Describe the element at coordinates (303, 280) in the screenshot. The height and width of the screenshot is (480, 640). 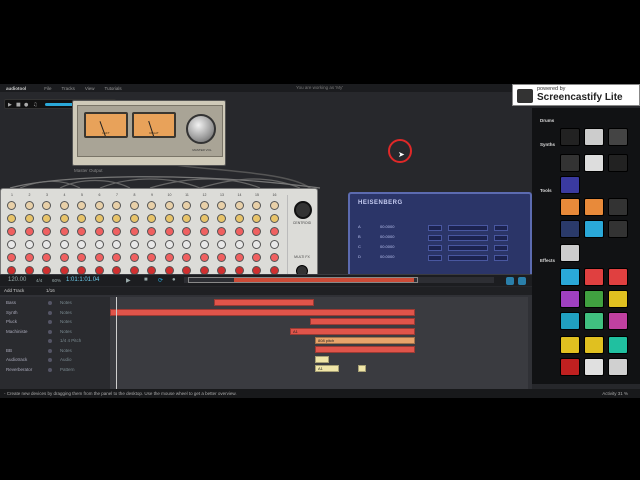
I see `overview-window` at that location.